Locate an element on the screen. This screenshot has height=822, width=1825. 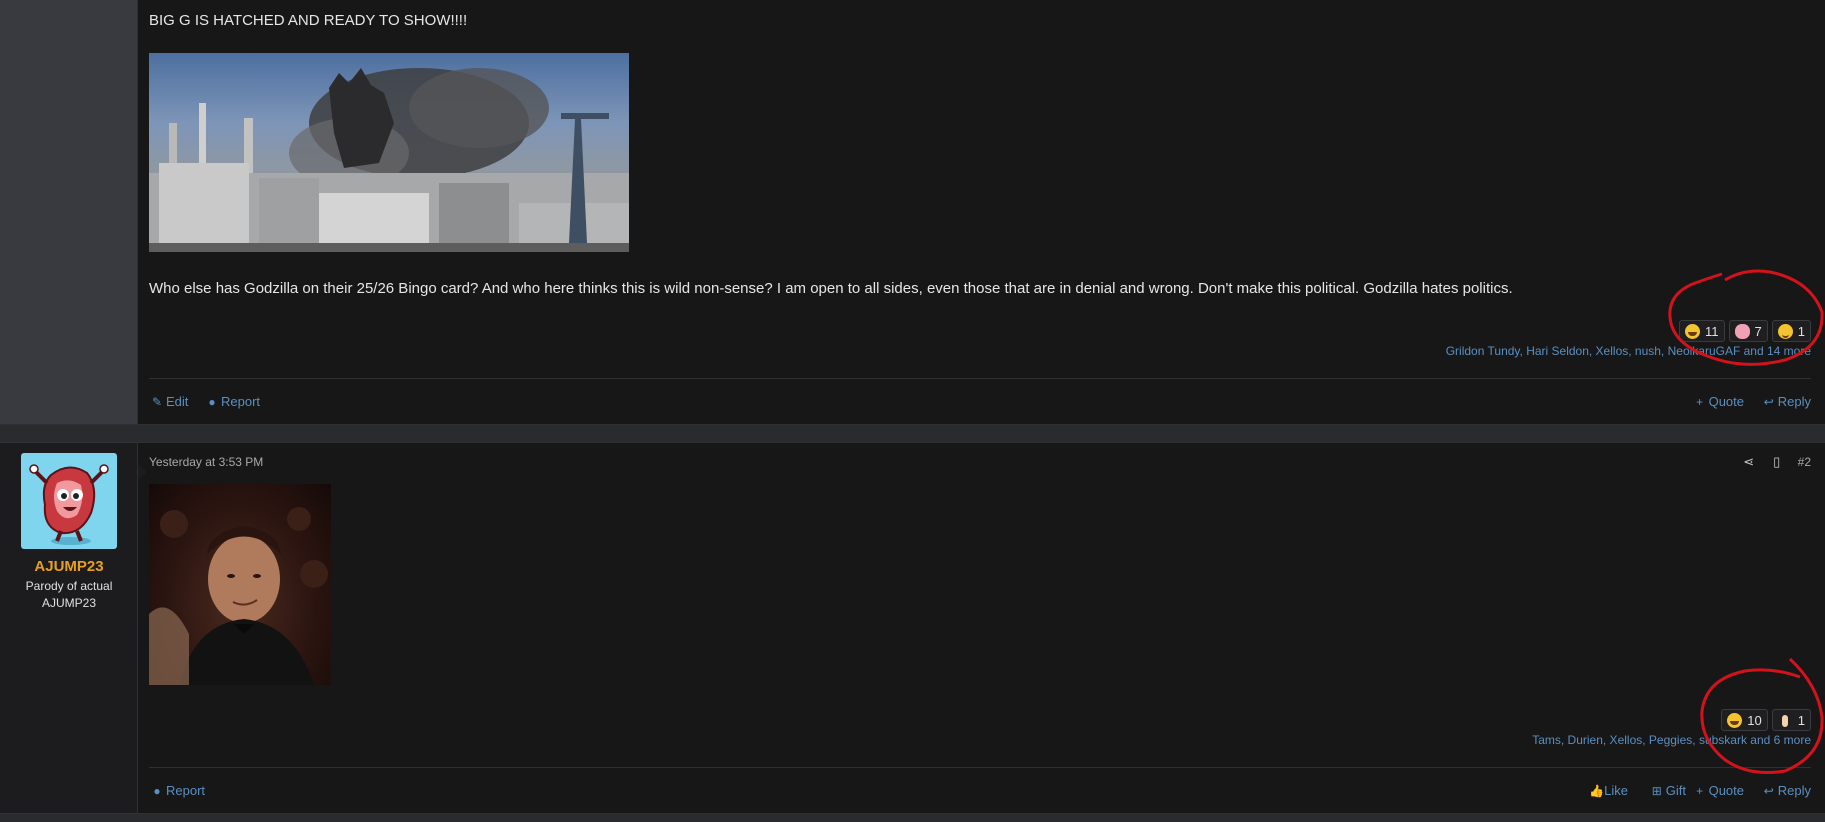
post-number-link: #2 is located at coordinates (1804, 462).